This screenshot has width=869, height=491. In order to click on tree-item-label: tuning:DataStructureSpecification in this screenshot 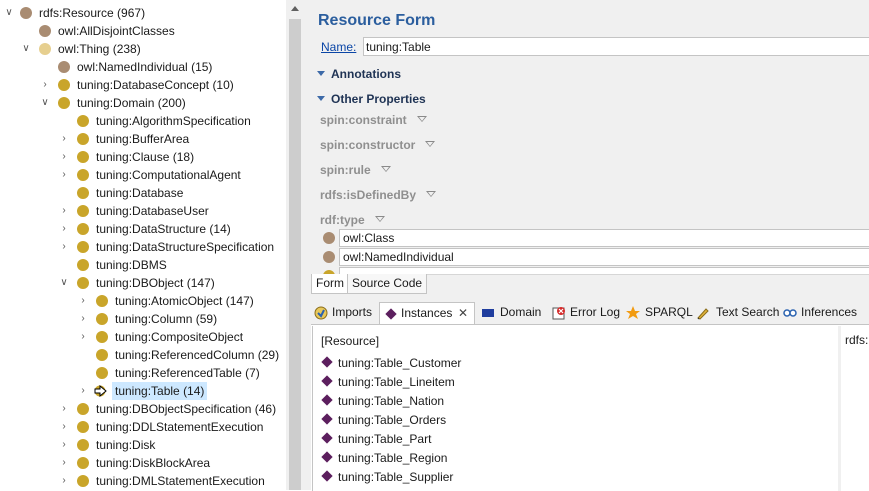, I will do `click(185, 247)`.